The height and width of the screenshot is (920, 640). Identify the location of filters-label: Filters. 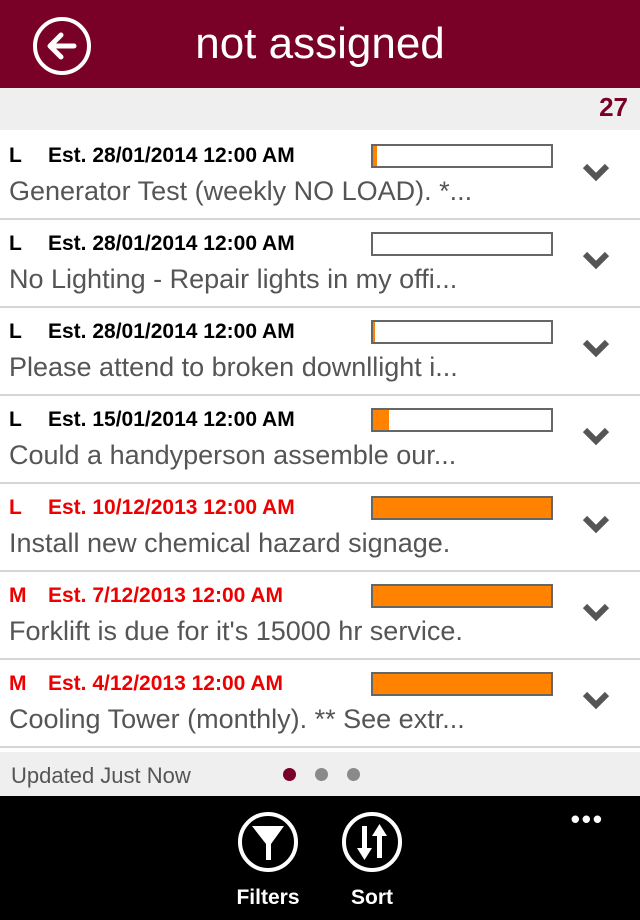
(268, 897).